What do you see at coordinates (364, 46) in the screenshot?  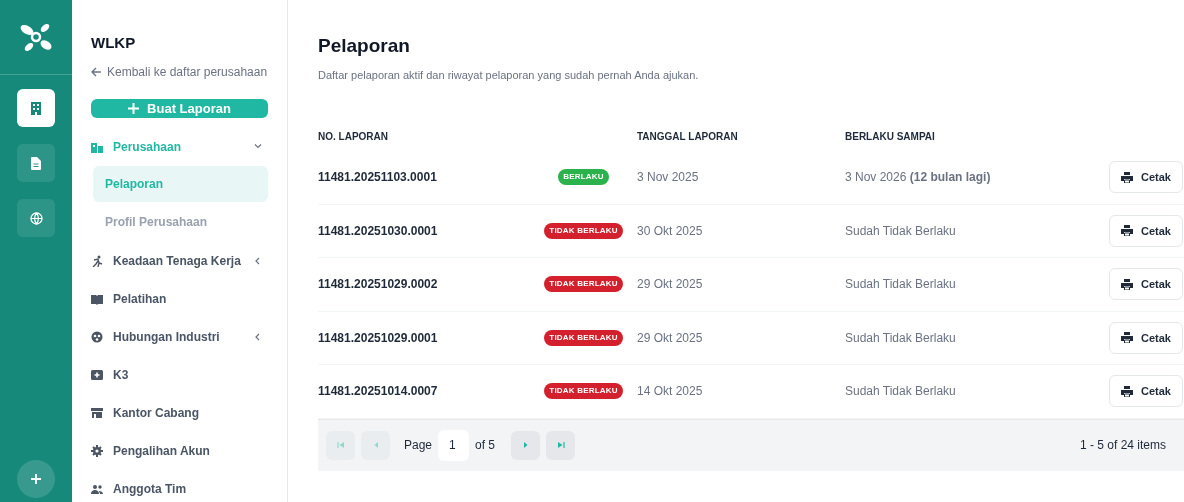 I see `page-title: Pelaporan` at bounding box center [364, 46].